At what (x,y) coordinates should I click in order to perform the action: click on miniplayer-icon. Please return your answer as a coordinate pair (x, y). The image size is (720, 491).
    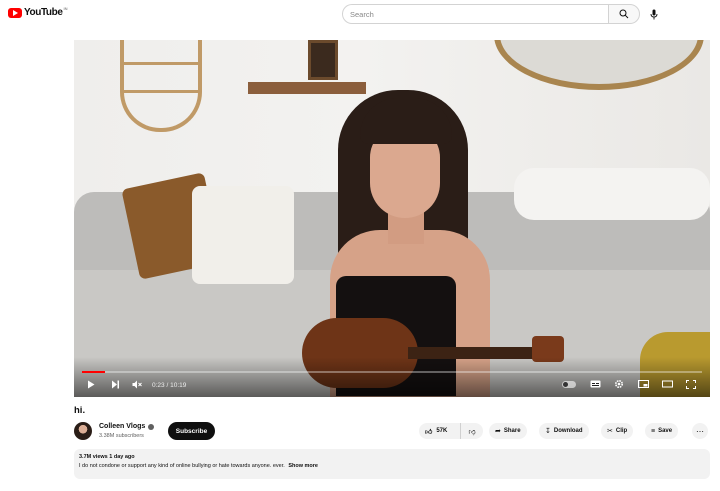
    Looking at the image, I should click on (643, 384).